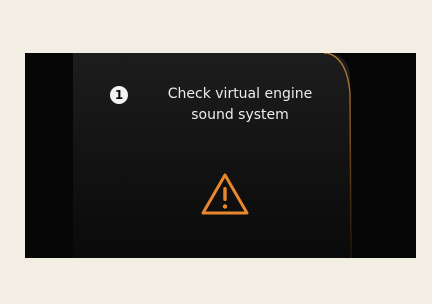 Image resolution: width=432 pixels, height=304 pixels. Describe the element at coordinates (240, 105) in the screenshot. I see `message-text: Check virtual engine sound system` at that location.